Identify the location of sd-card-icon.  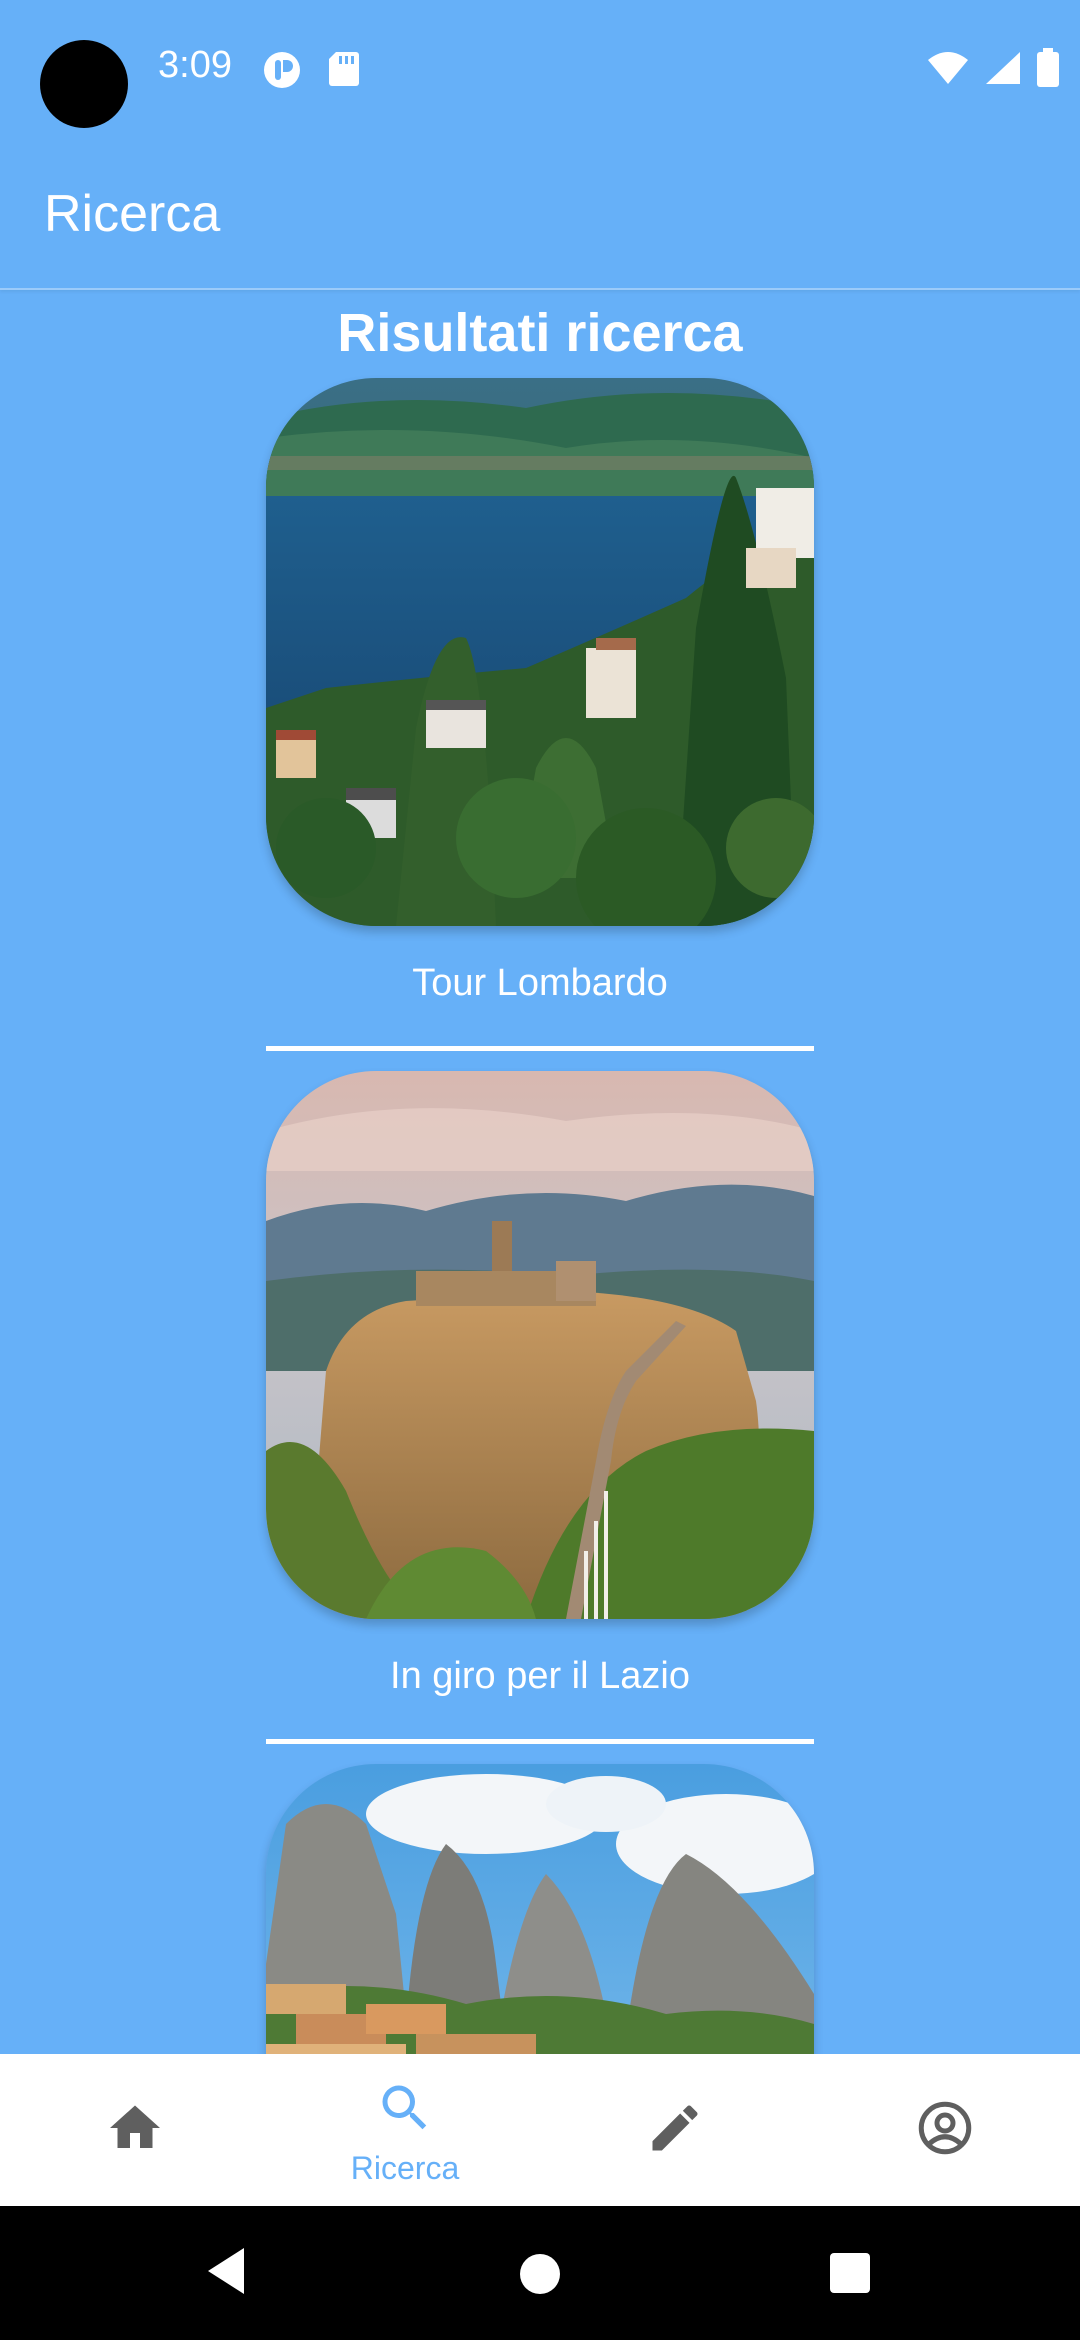
(344, 69).